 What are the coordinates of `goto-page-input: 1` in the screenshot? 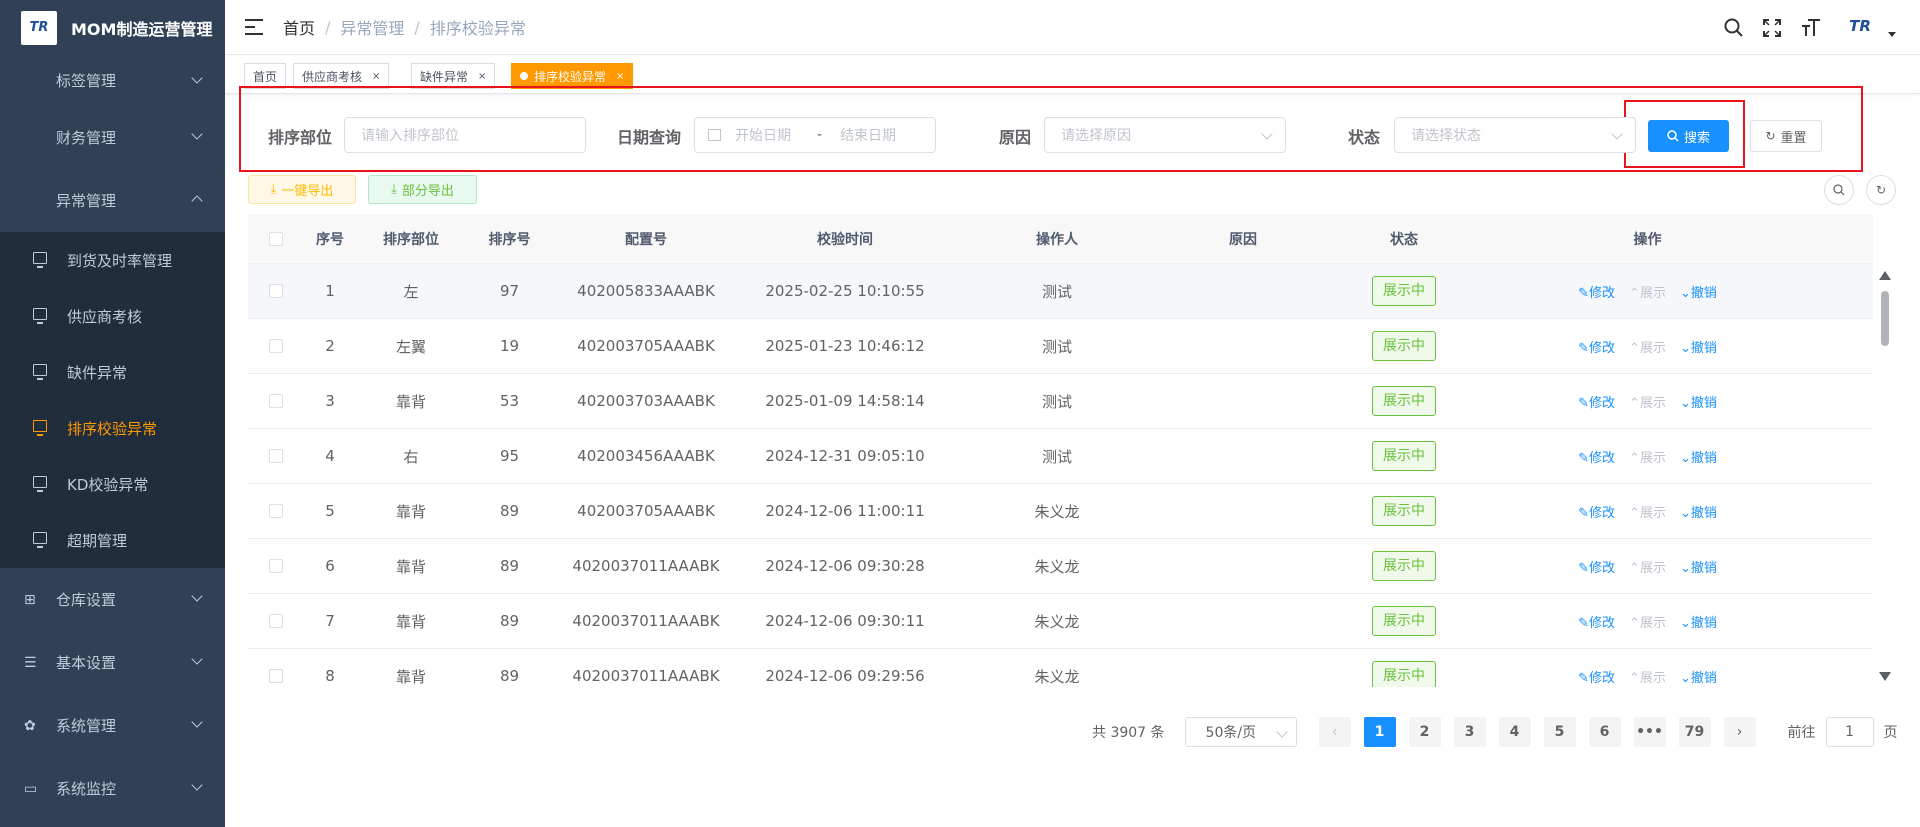 It's located at (1849, 732).